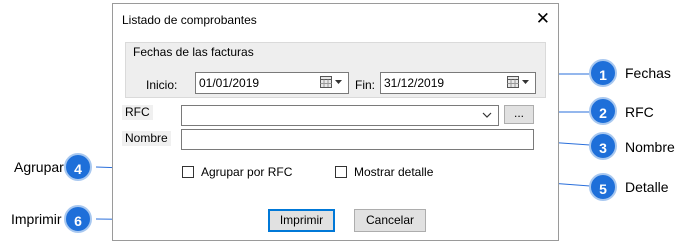 The height and width of the screenshot is (248, 685). Describe the element at coordinates (341, 172) in the screenshot. I see `show-detail-checkbox` at that location.